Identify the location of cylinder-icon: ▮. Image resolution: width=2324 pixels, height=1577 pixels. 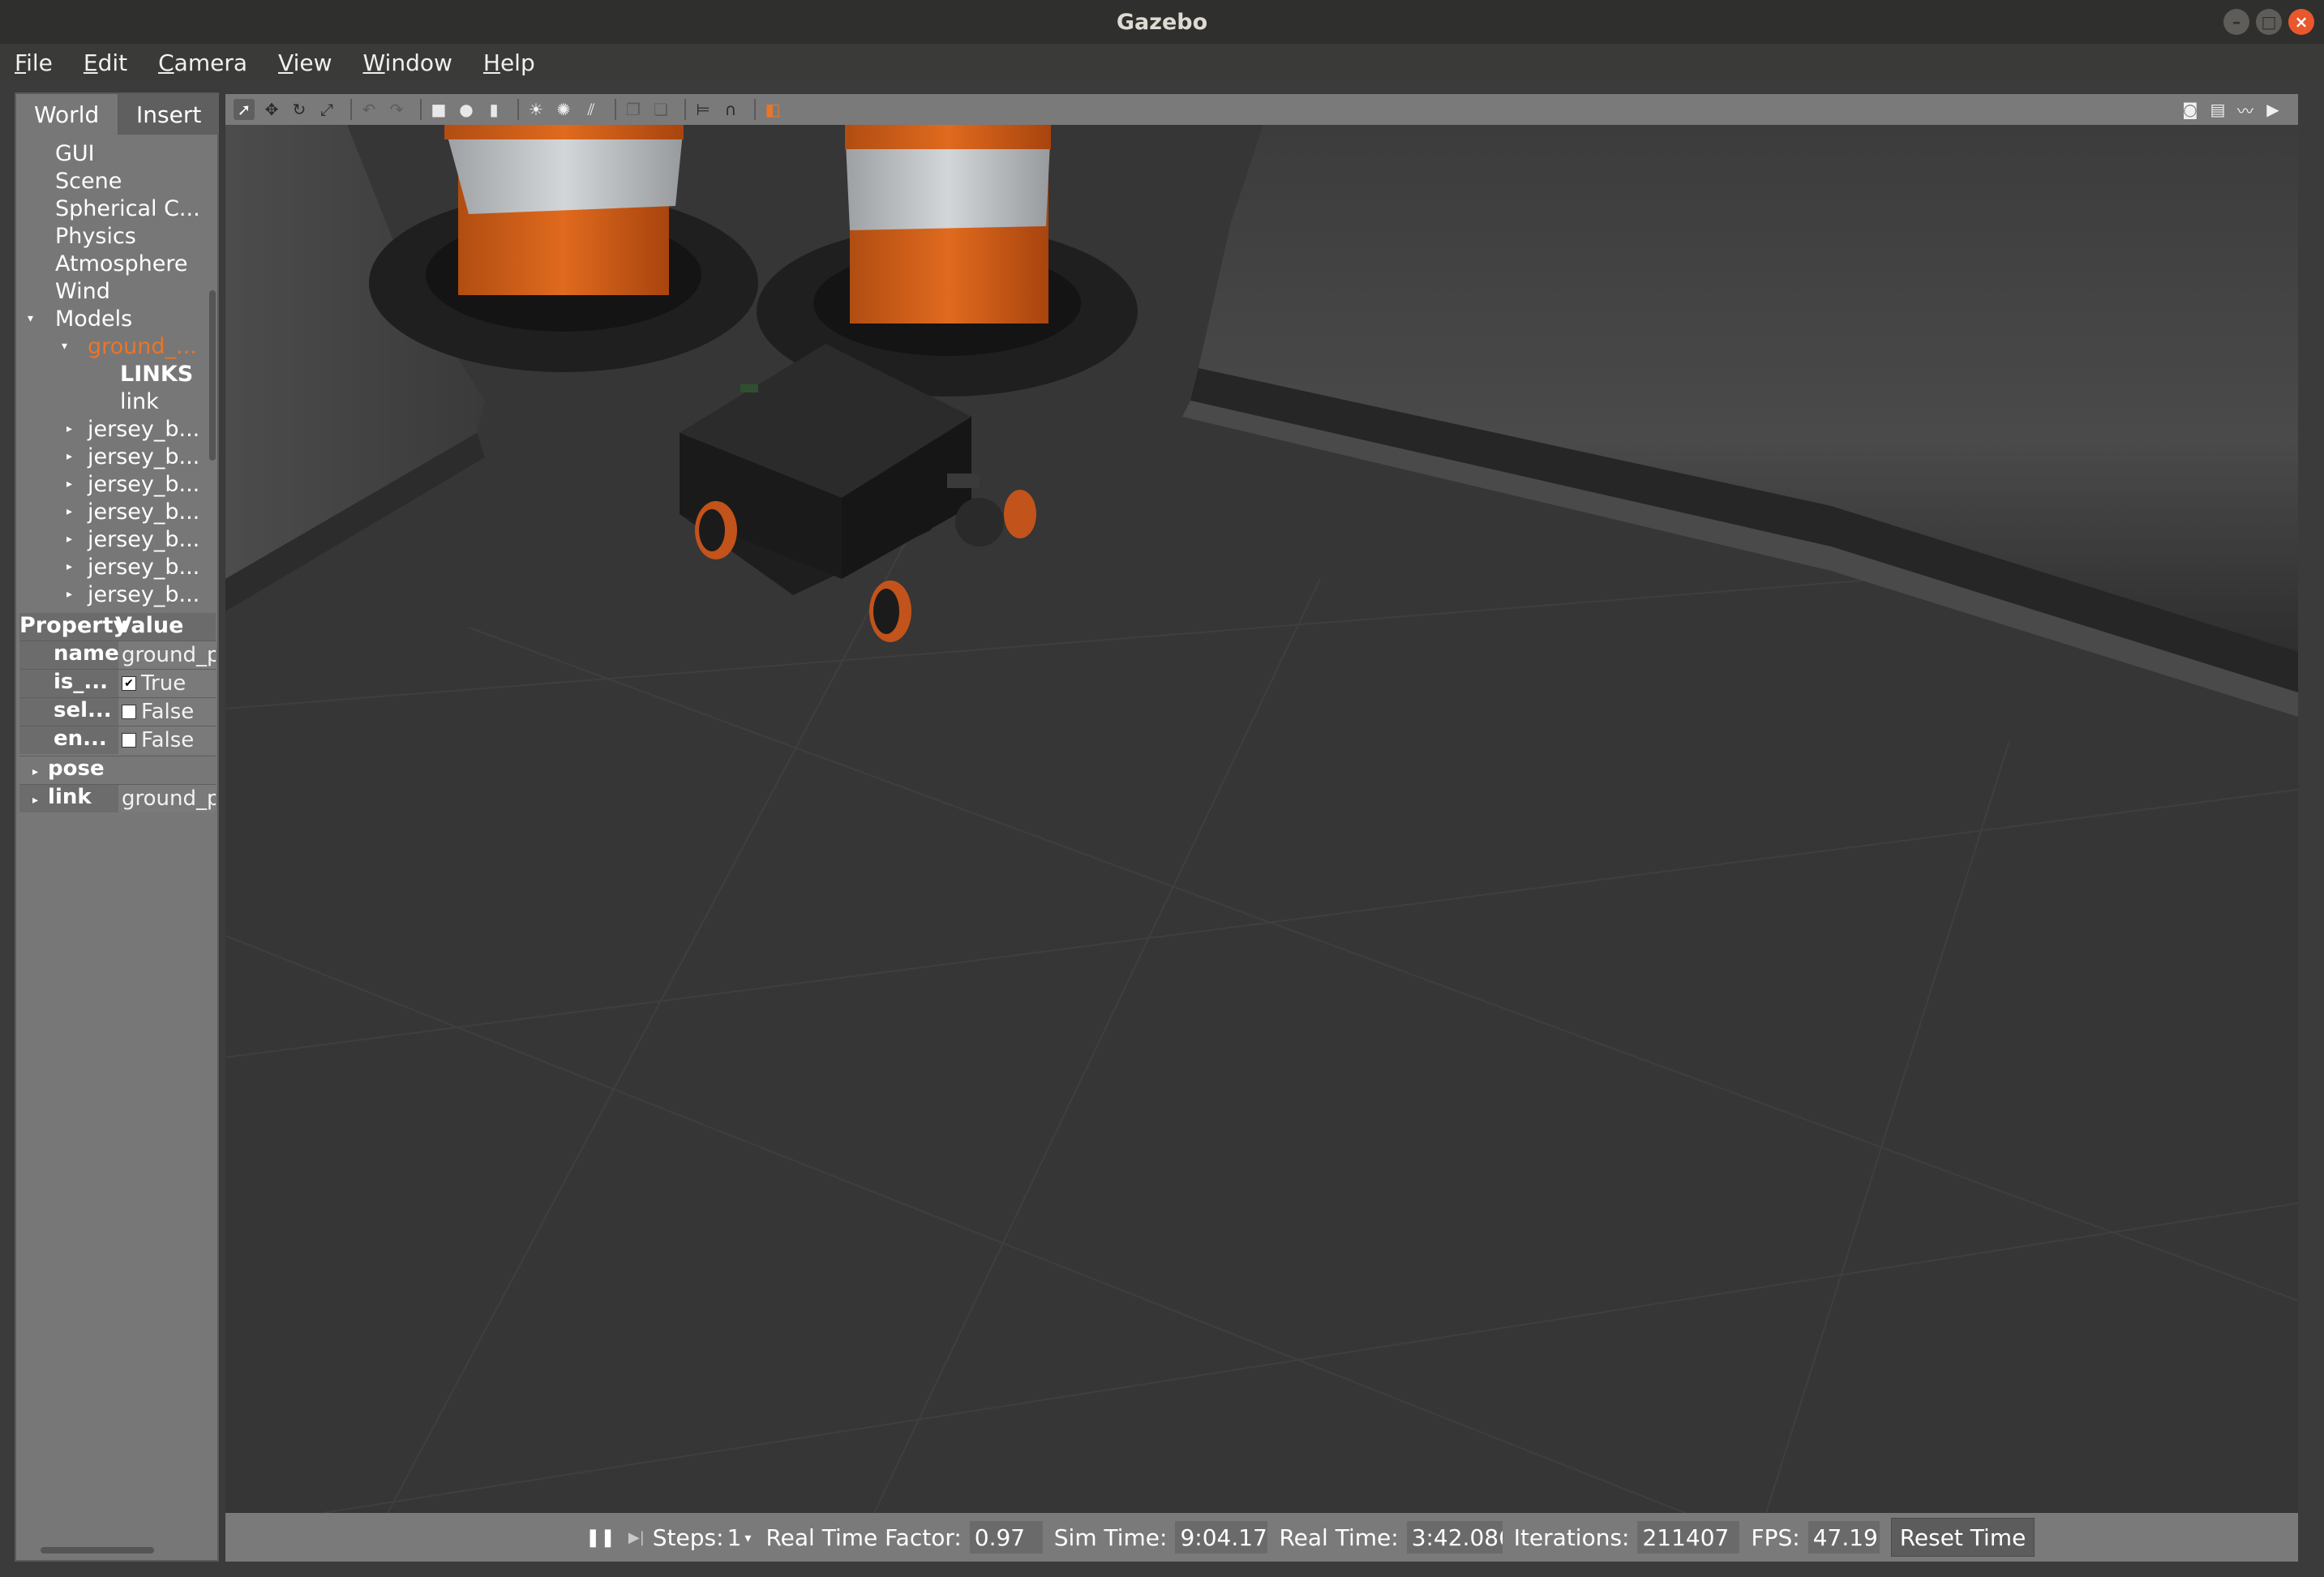
(493, 109).